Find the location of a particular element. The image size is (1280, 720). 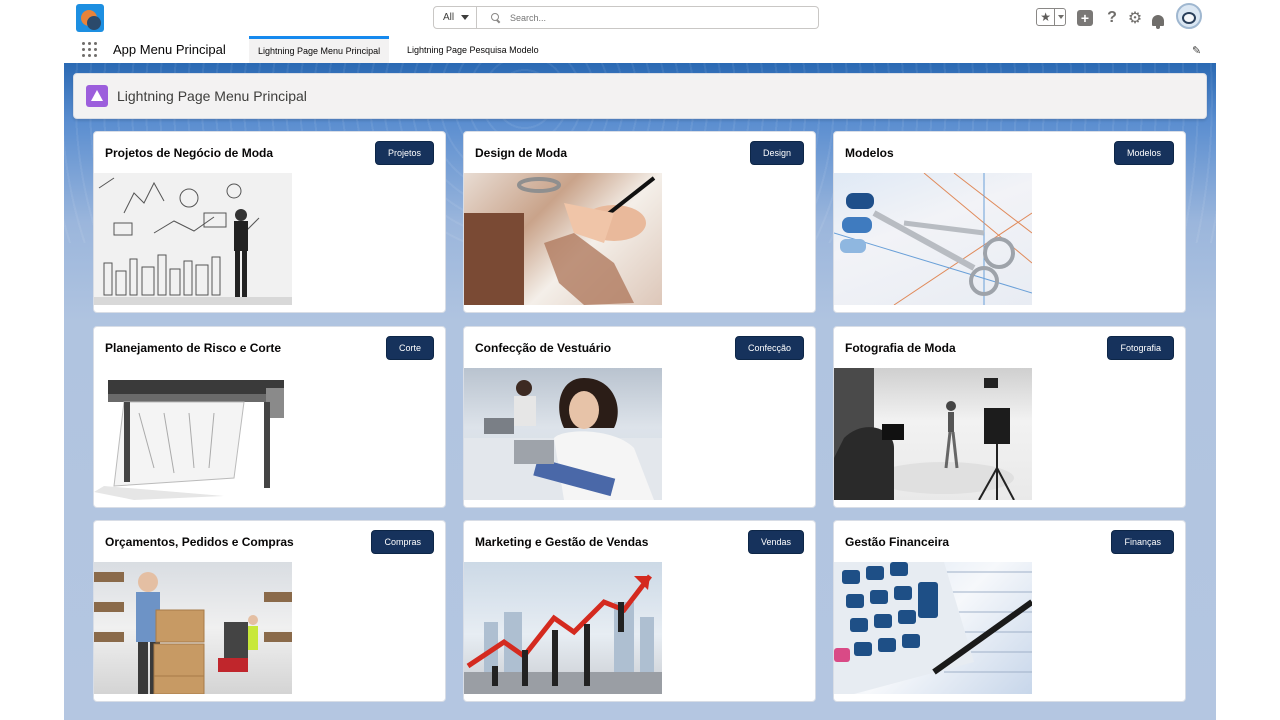

card-title: Gestão Financeira is located at coordinates (897, 542).